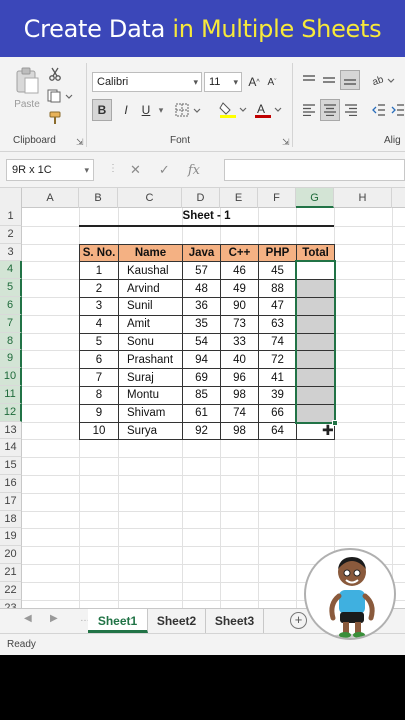  What do you see at coordinates (27, 104) in the screenshot?
I see `paste-button-label: Paste` at bounding box center [27, 104].